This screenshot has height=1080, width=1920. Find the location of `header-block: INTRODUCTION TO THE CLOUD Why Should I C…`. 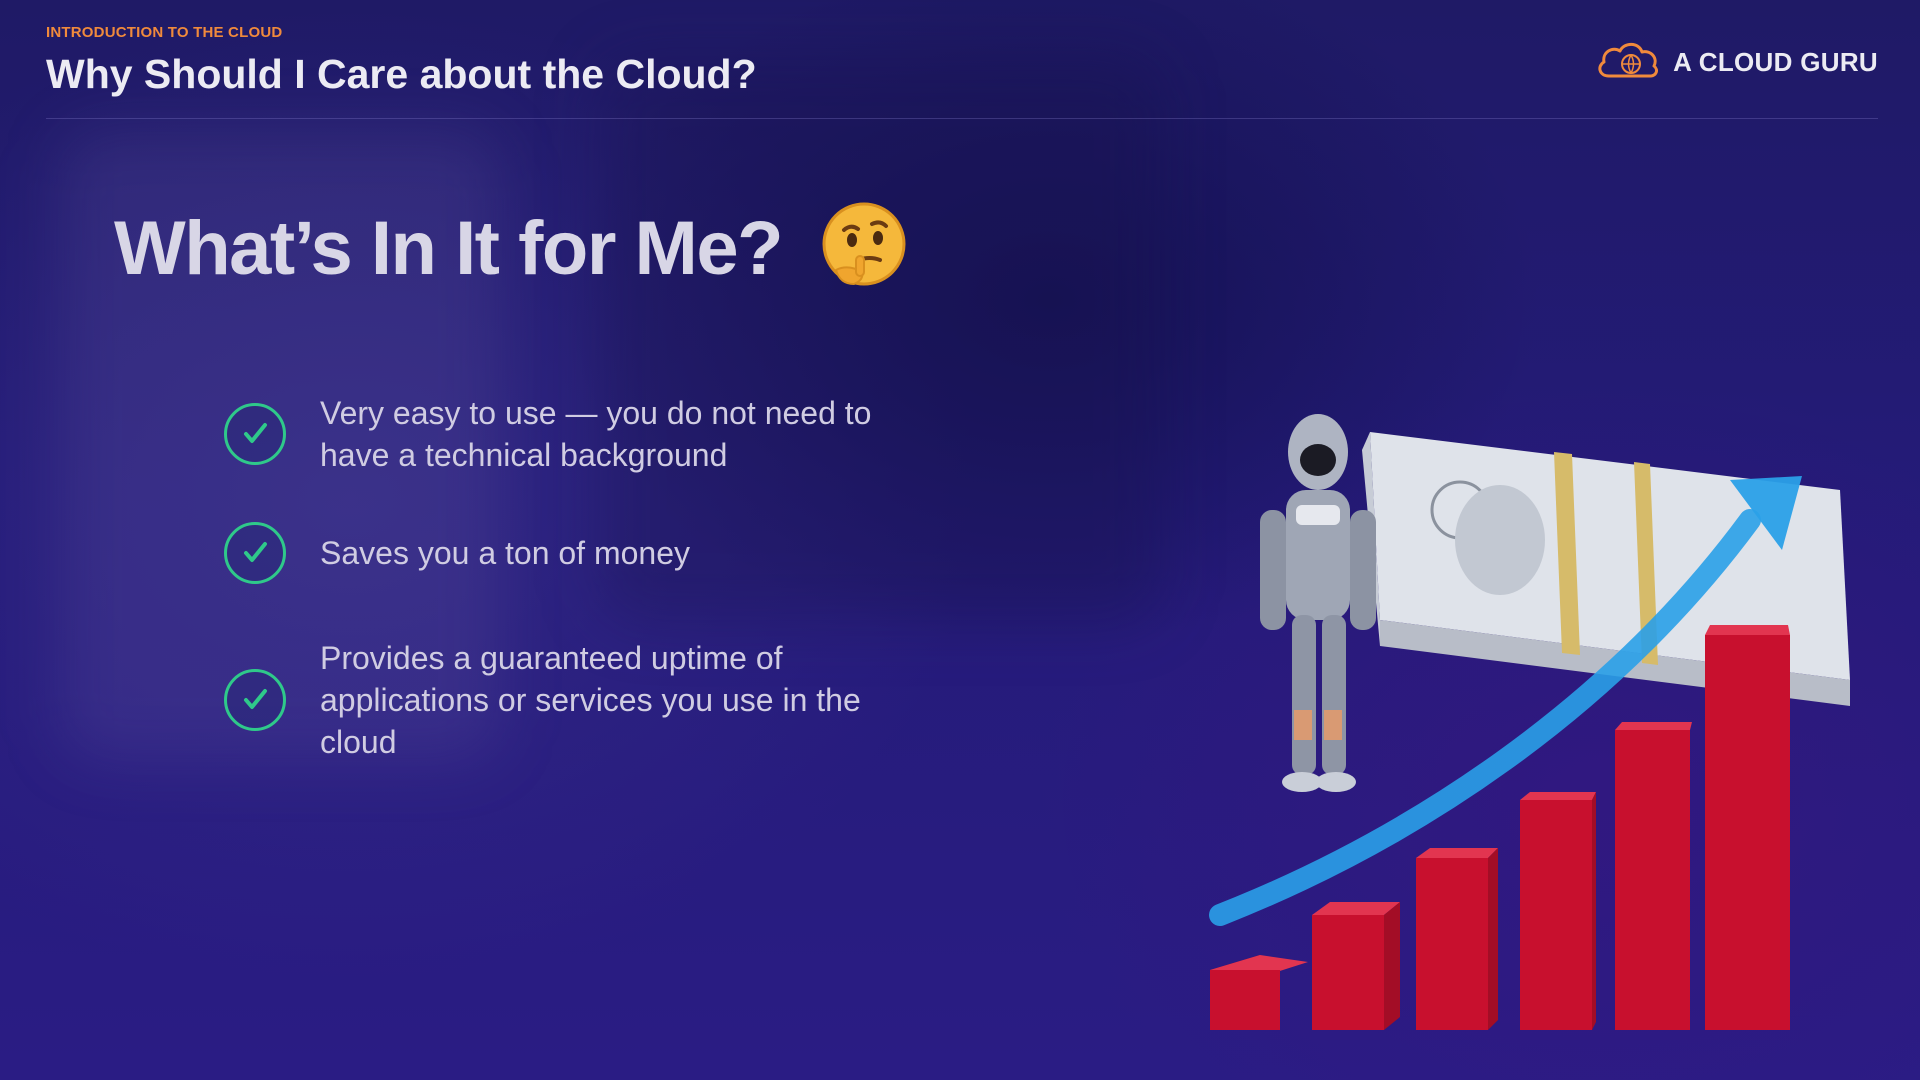

header-block: INTRODUCTION TO THE CLOUD Why Should I C… is located at coordinates (401, 61).